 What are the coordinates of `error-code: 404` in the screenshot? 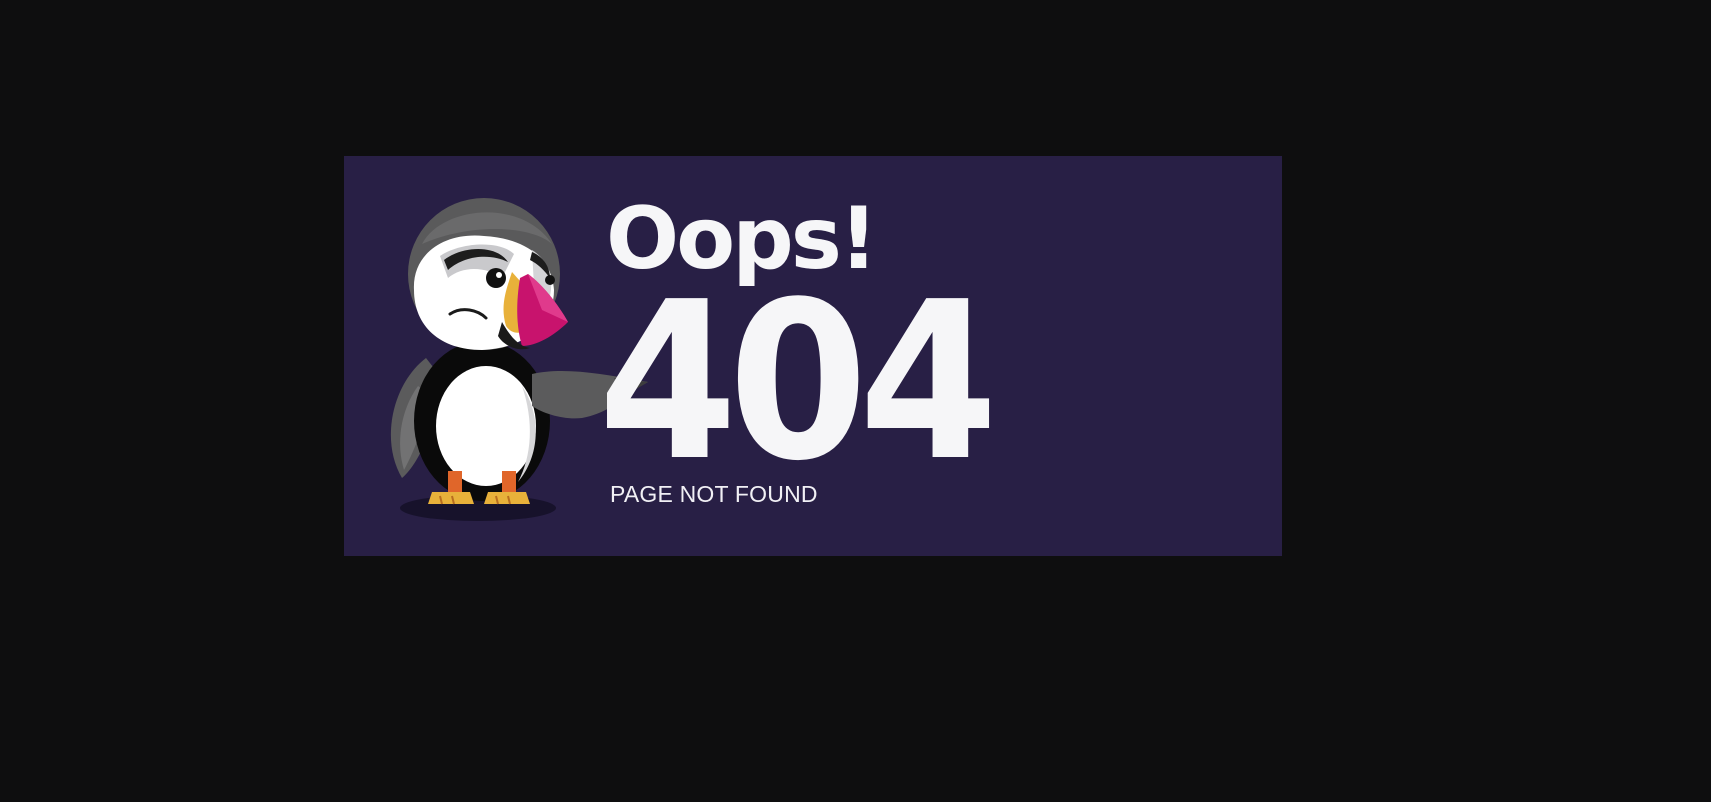 It's located at (798, 382).